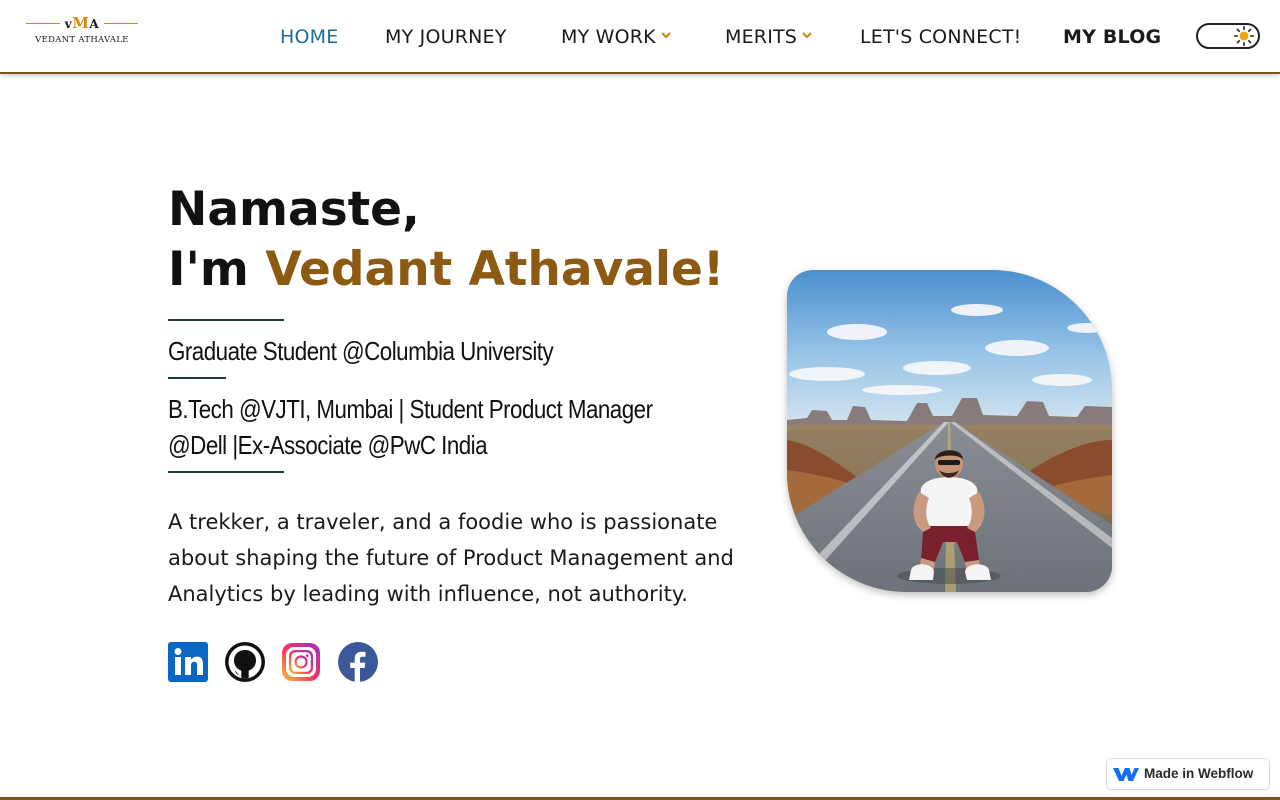 This screenshot has width=1280, height=800. What do you see at coordinates (301, 662) in the screenshot?
I see `instagram-icon` at bounding box center [301, 662].